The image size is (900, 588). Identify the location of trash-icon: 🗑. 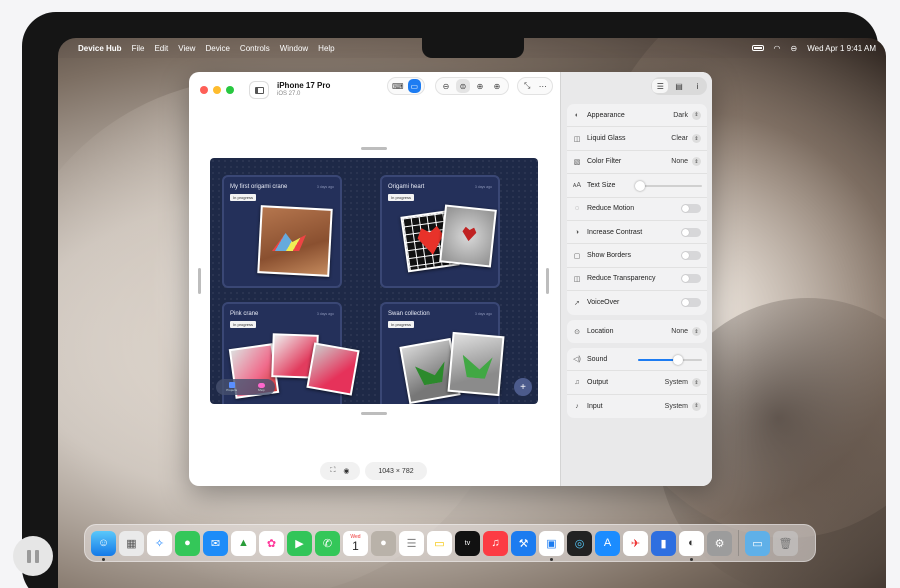
(785, 543).